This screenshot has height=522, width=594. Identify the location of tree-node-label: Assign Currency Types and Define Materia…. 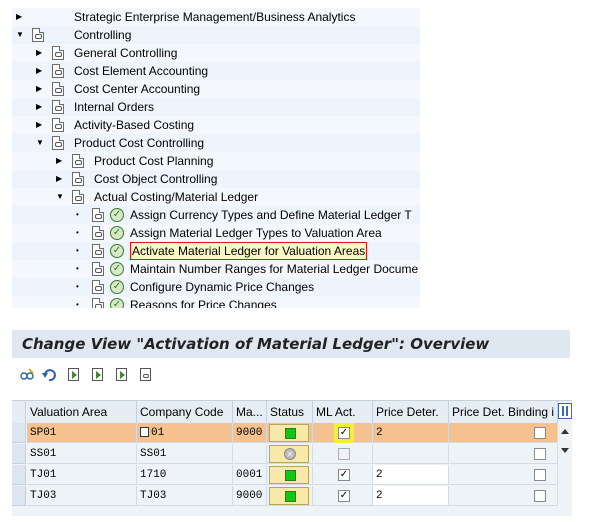
(271, 215).